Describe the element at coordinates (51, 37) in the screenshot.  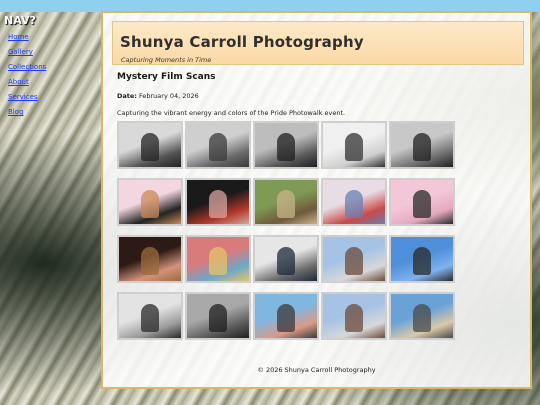
I see `nav-link-home: Home` at that location.